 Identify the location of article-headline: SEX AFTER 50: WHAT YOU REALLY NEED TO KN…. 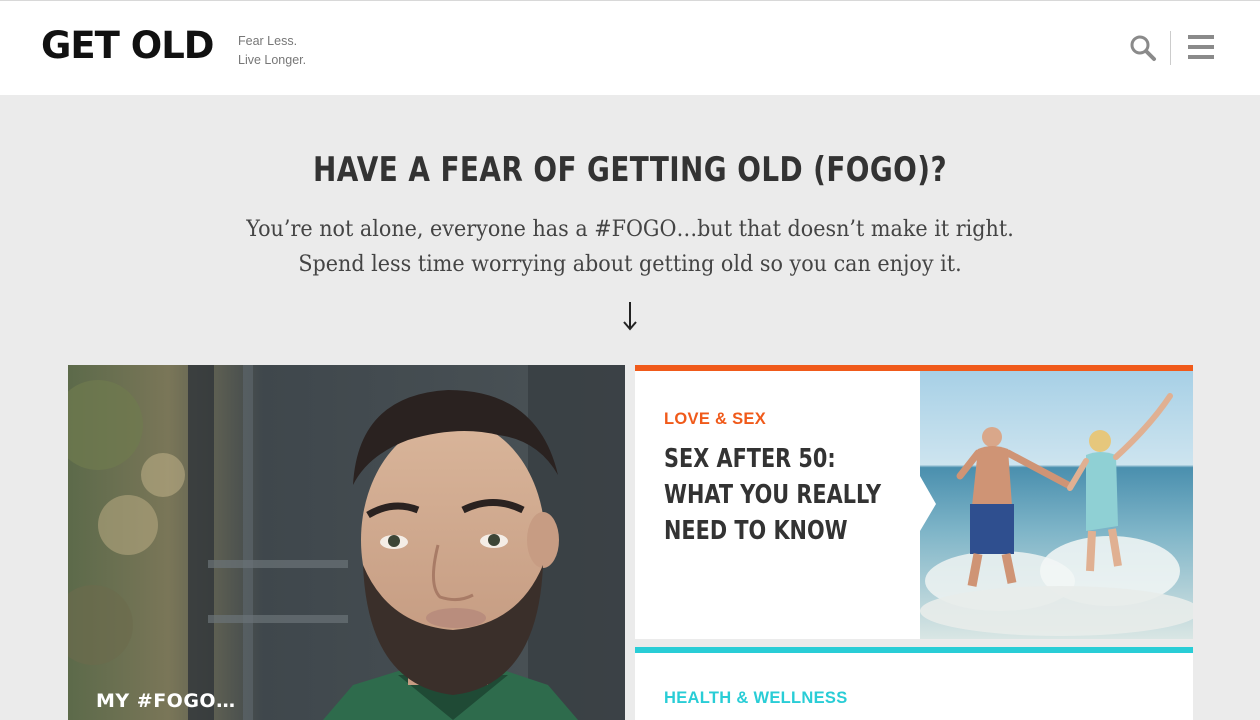
(773, 495).